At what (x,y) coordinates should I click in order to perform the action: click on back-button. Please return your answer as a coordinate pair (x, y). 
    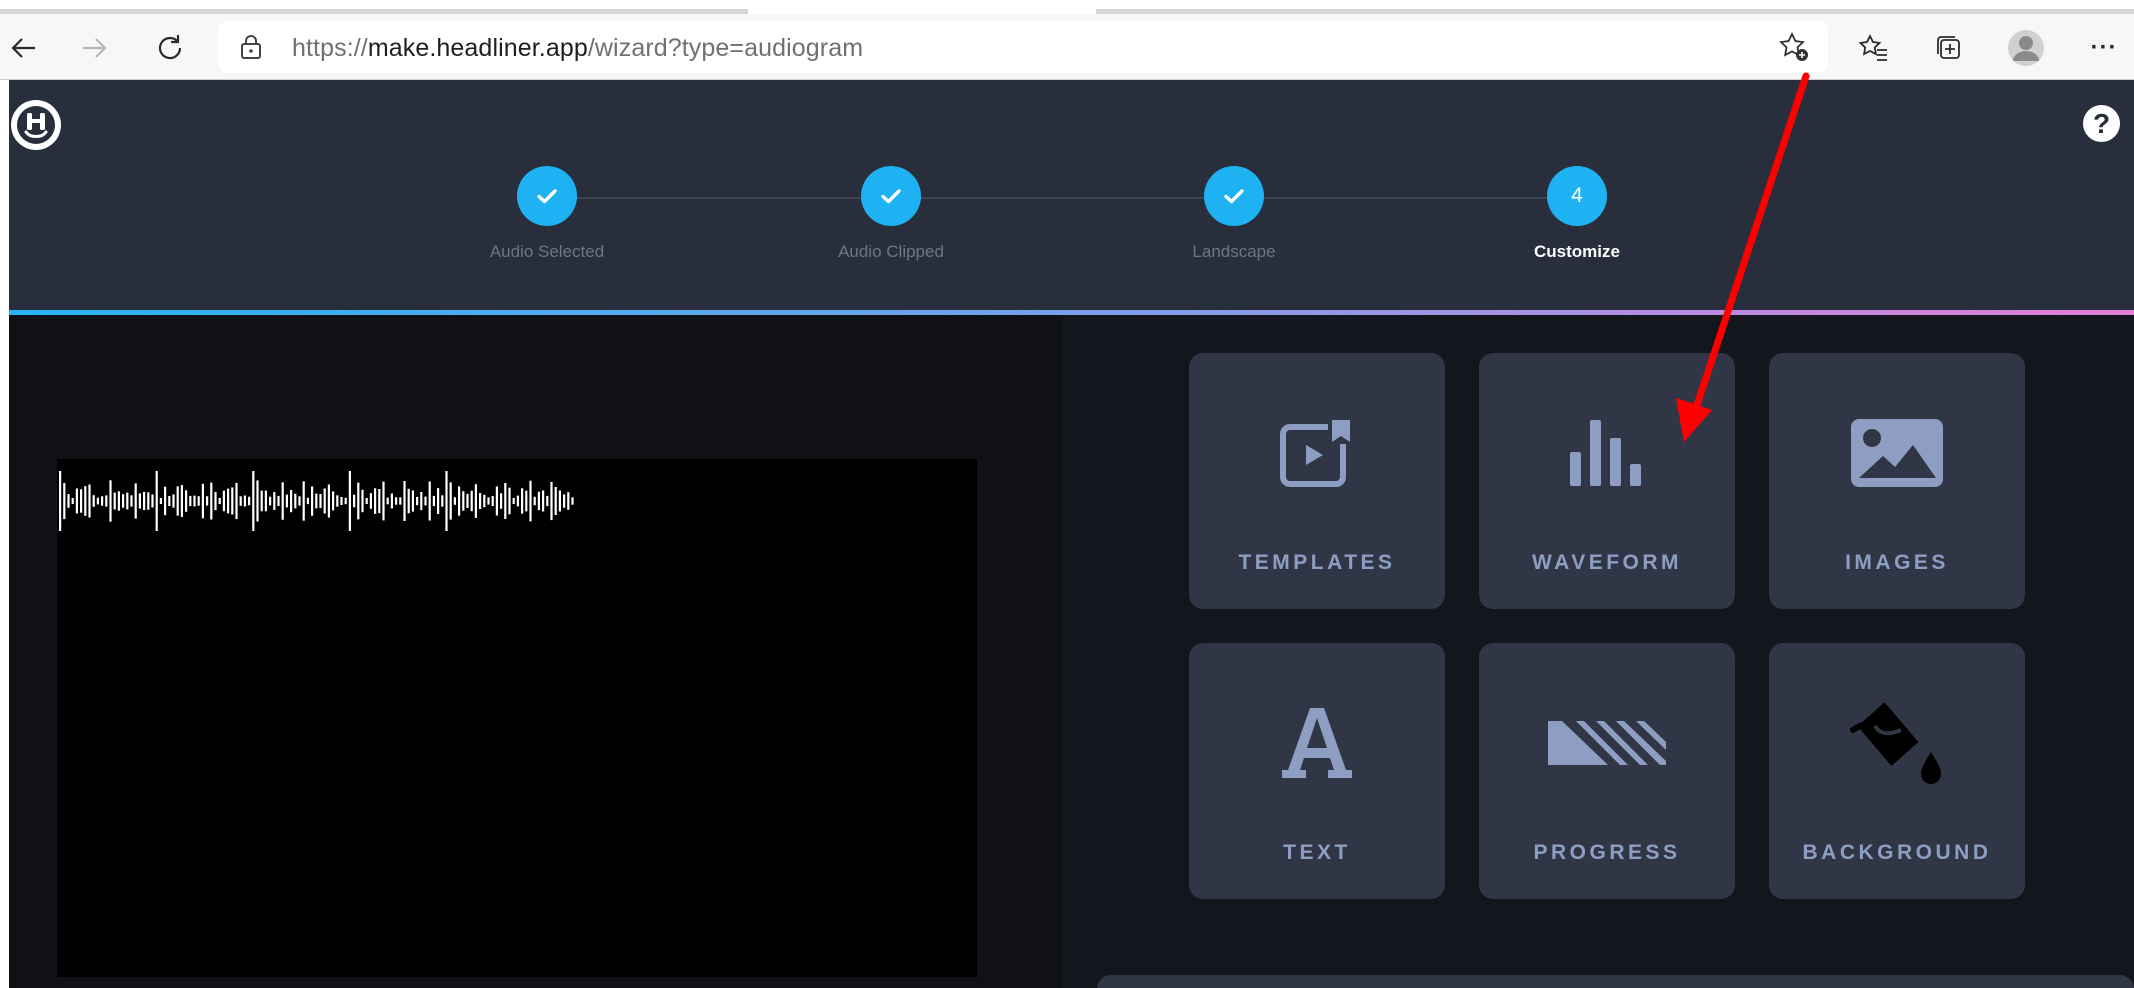
    Looking at the image, I should click on (24, 48).